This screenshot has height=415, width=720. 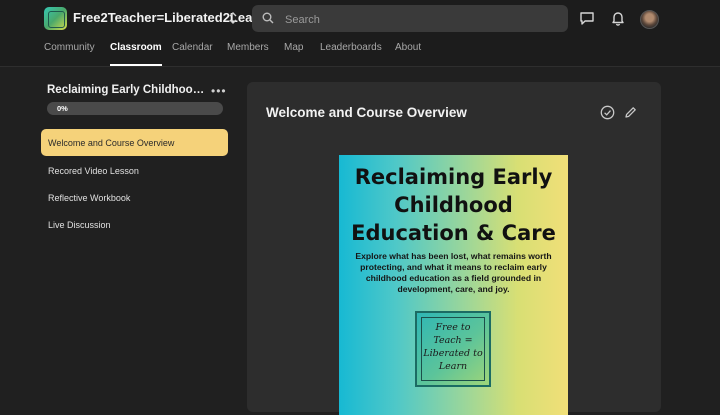 What do you see at coordinates (408, 54) in the screenshot?
I see `tab-about: About` at bounding box center [408, 54].